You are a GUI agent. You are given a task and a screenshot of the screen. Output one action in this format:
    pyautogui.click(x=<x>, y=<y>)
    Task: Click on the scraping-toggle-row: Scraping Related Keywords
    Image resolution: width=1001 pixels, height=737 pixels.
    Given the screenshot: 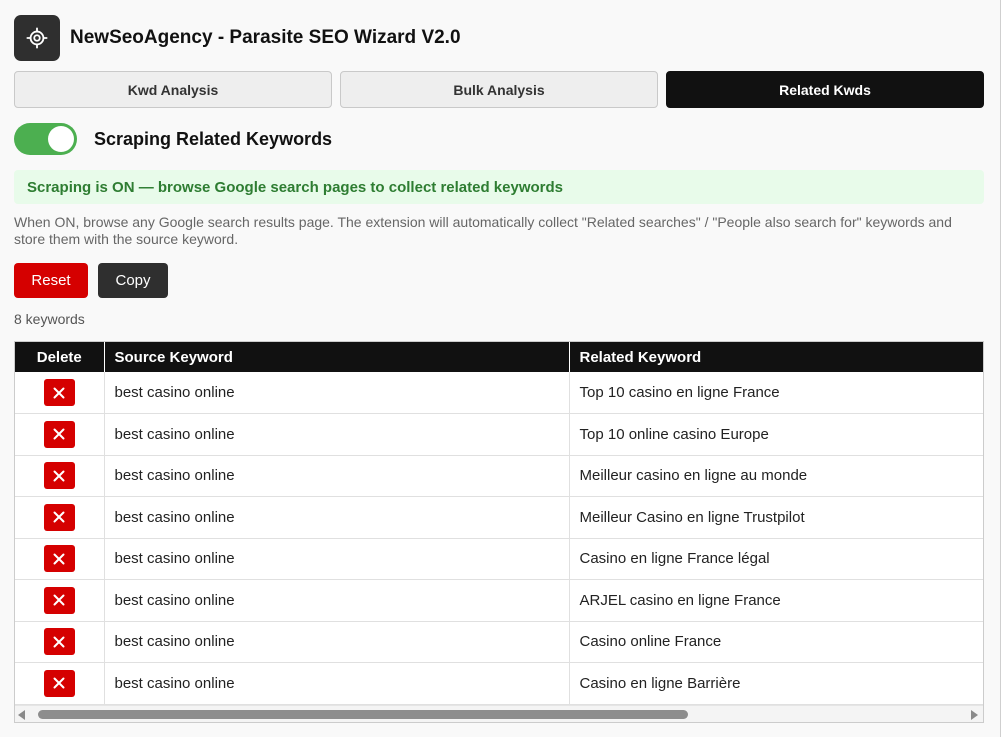 What is the action you would take?
    pyautogui.click(x=173, y=139)
    